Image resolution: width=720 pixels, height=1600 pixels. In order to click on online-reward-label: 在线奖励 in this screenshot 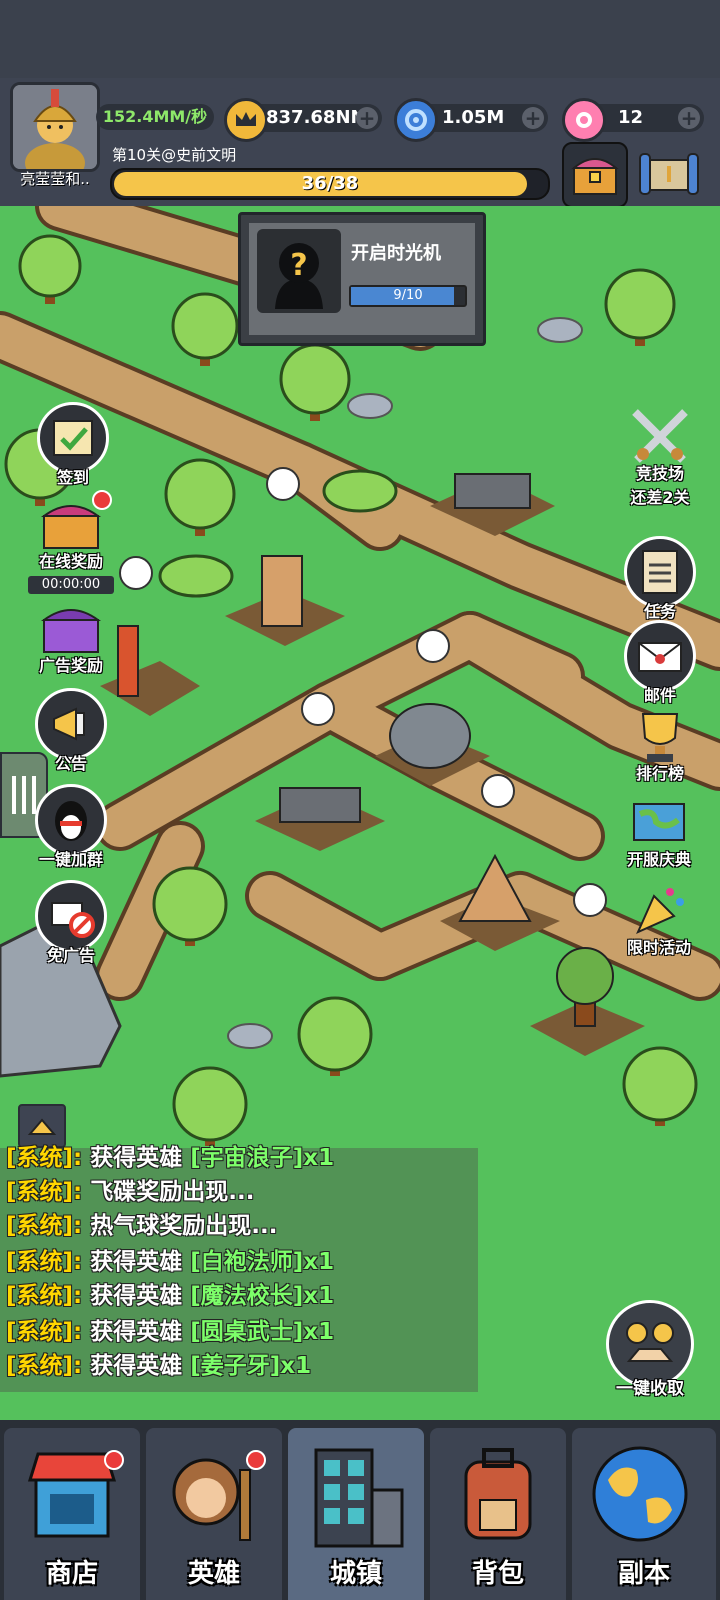, I will do `click(70, 561)`.